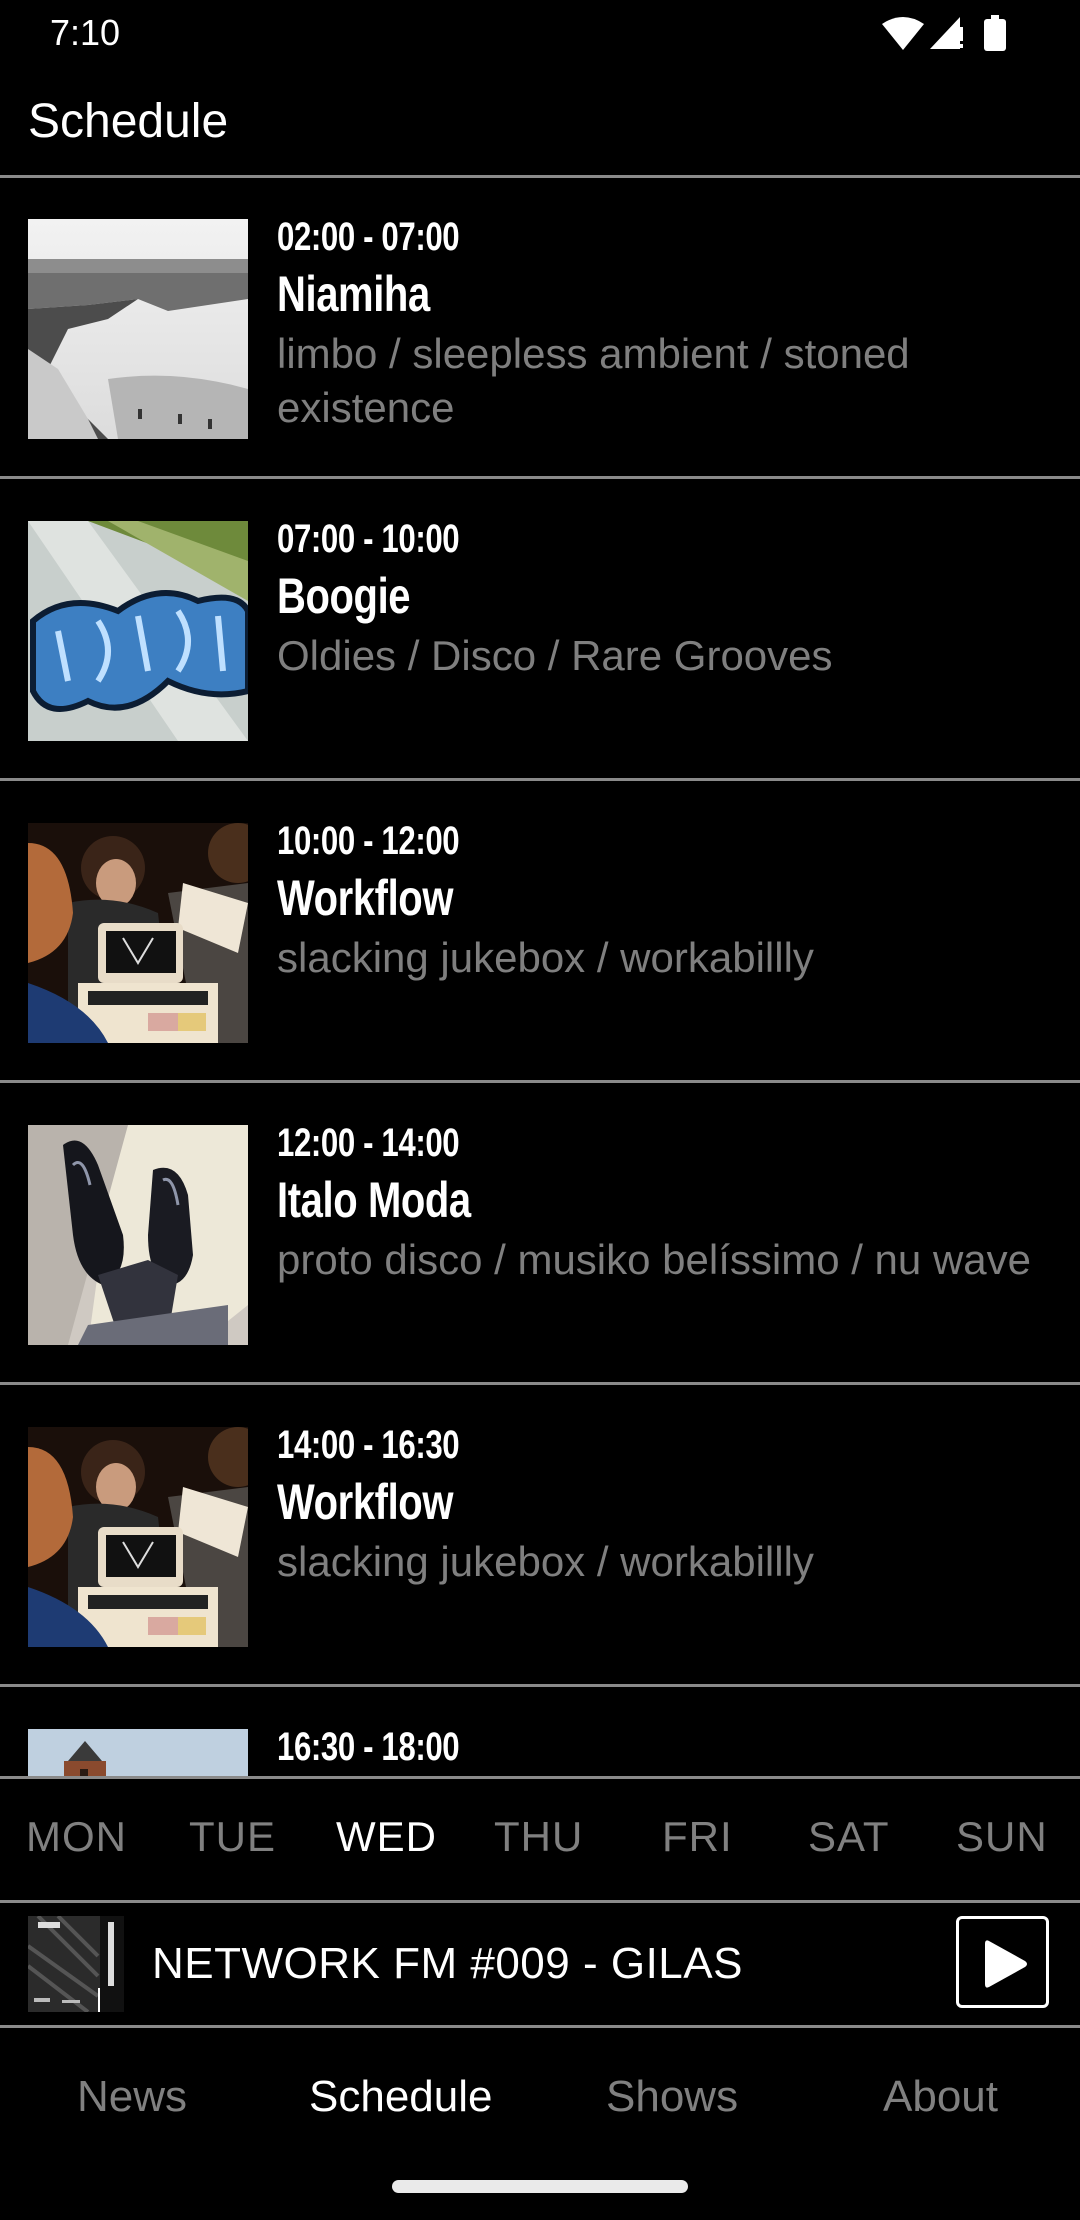 The image size is (1080, 2220). I want to click on river-landscape-image, so click(138, 329).